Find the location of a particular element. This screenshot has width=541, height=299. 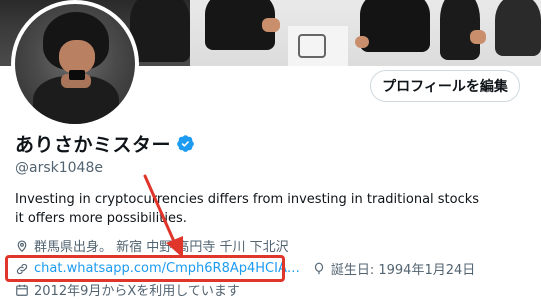

location-pin-icon is located at coordinates (22, 245).